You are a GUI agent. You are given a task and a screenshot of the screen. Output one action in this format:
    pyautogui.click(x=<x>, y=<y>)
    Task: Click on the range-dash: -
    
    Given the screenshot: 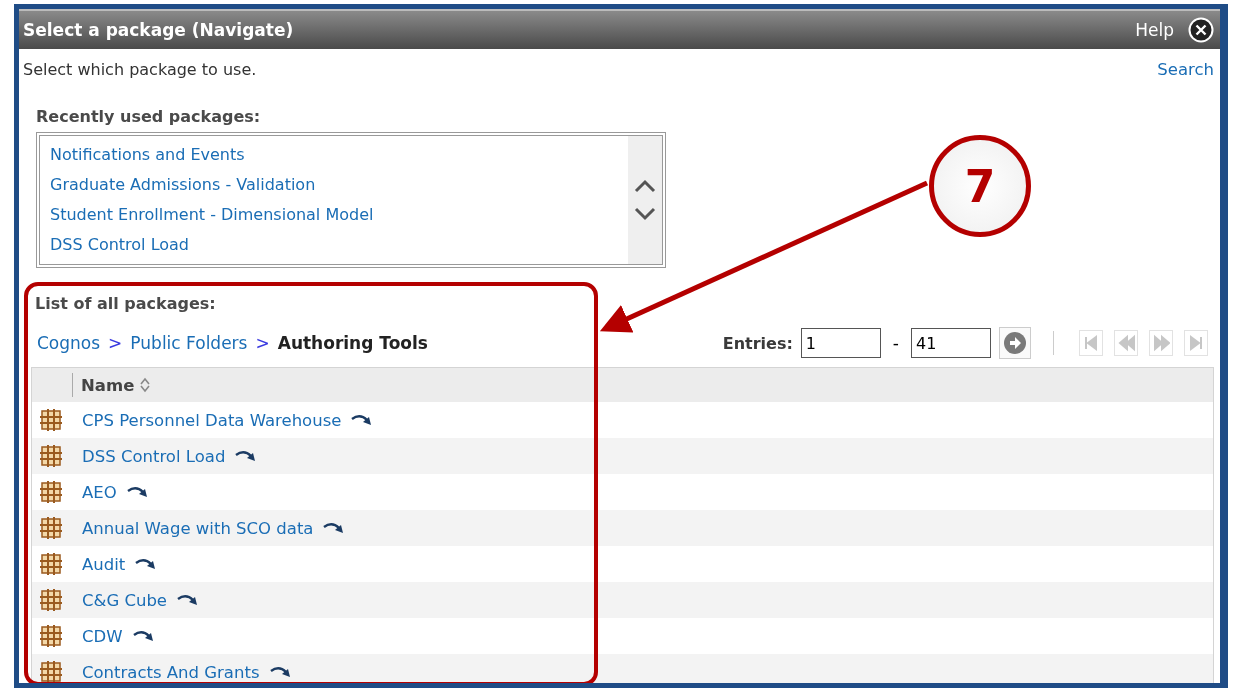 What is the action you would take?
    pyautogui.click(x=895, y=343)
    